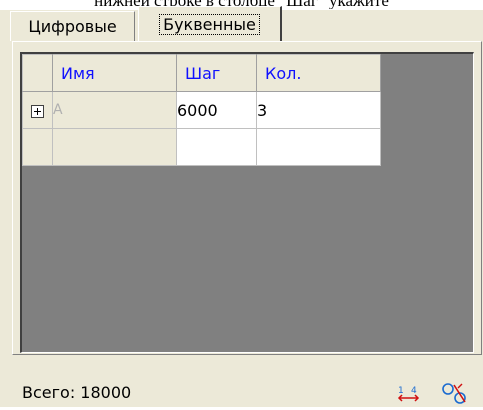 The image size is (483, 410). I want to click on row-expander, so click(37, 110).